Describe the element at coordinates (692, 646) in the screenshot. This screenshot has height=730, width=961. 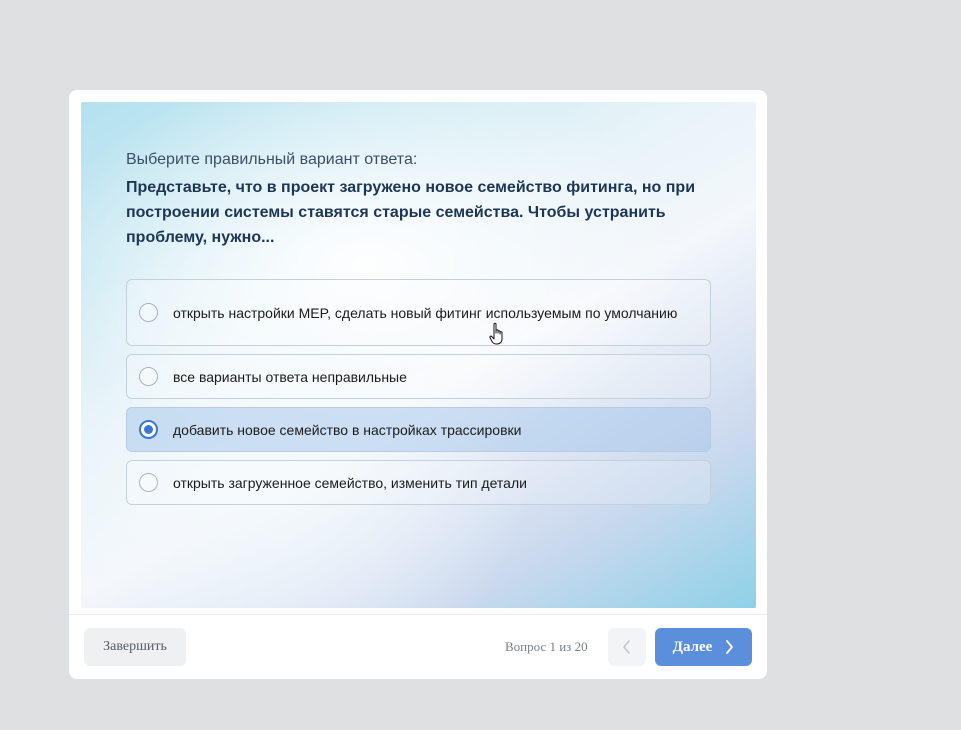
I see `next-button-label: Далее` at that location.